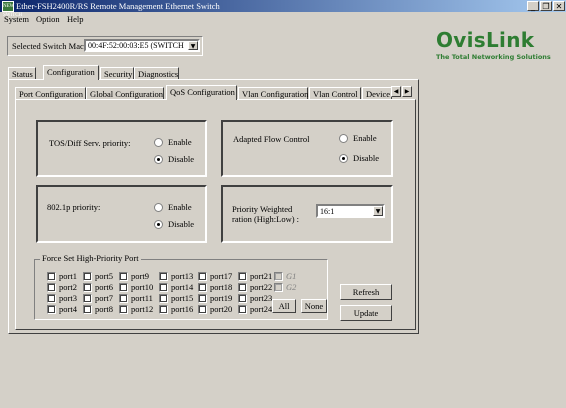 The width and height of the screenshot is (566, 408). Describe the element at coordinates (327, 211) in the screenshot. I see `priority-weighted-value: 16:1` at that location.